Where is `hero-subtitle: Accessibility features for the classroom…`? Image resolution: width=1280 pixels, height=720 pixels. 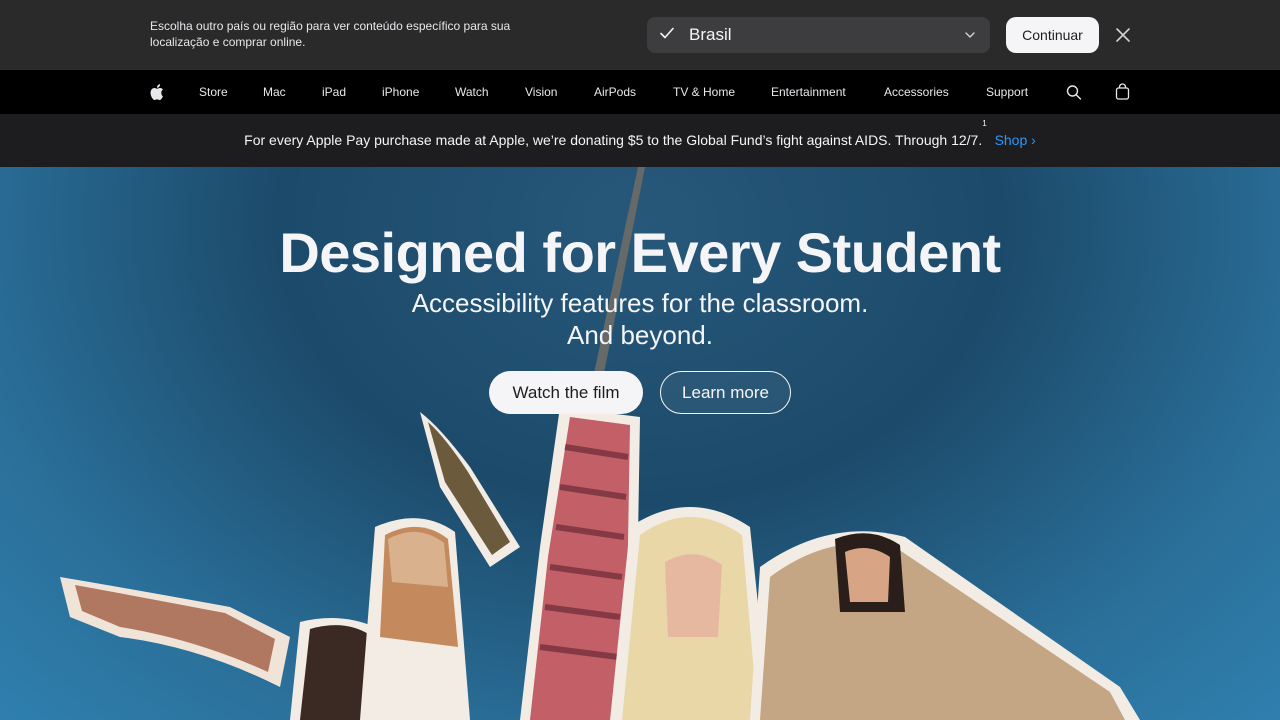
hero-subtitle: Accessibility features for the classroom… is located at coordinates (640, 319).